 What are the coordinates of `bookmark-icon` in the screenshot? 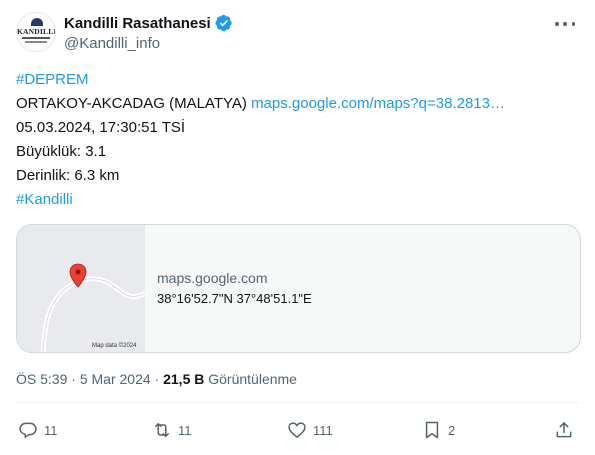 It's located at (432, 430).